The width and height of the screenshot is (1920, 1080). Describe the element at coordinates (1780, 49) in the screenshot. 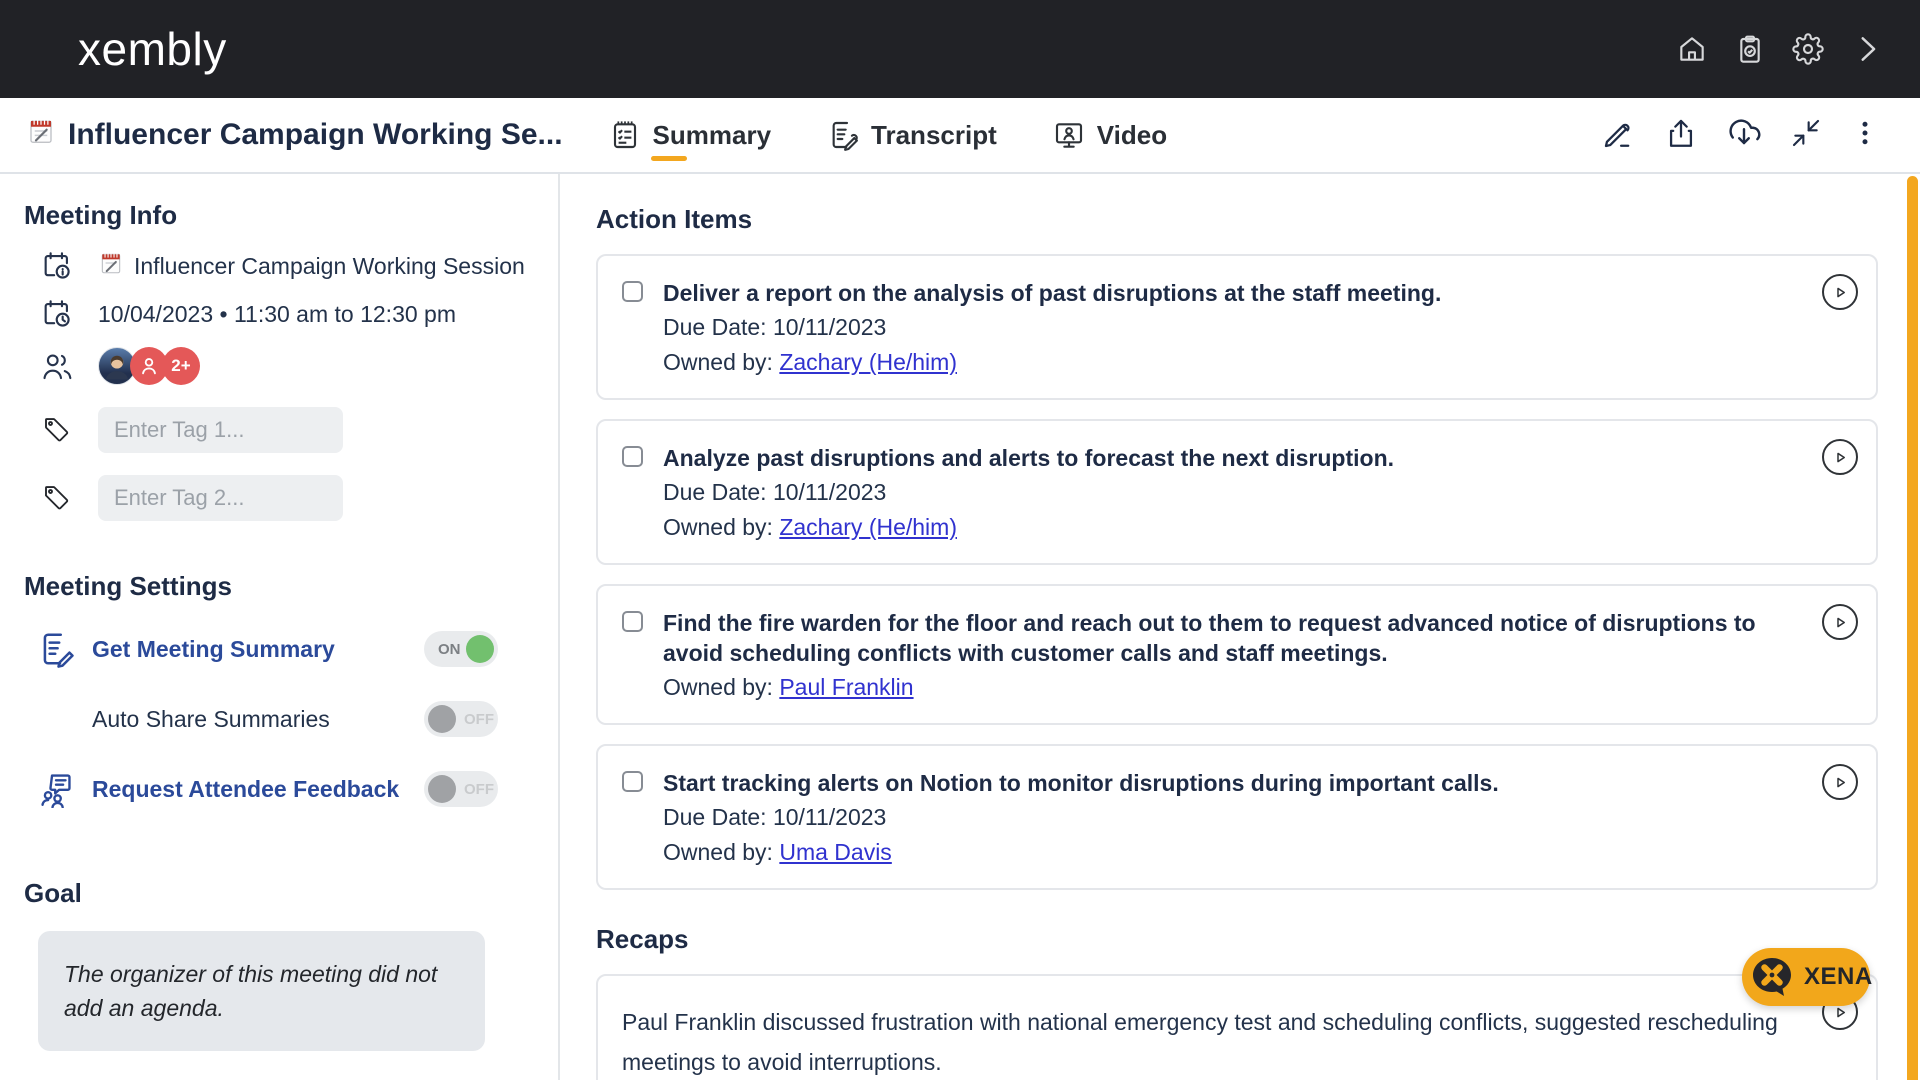

I see `topbar-icons` at that location.